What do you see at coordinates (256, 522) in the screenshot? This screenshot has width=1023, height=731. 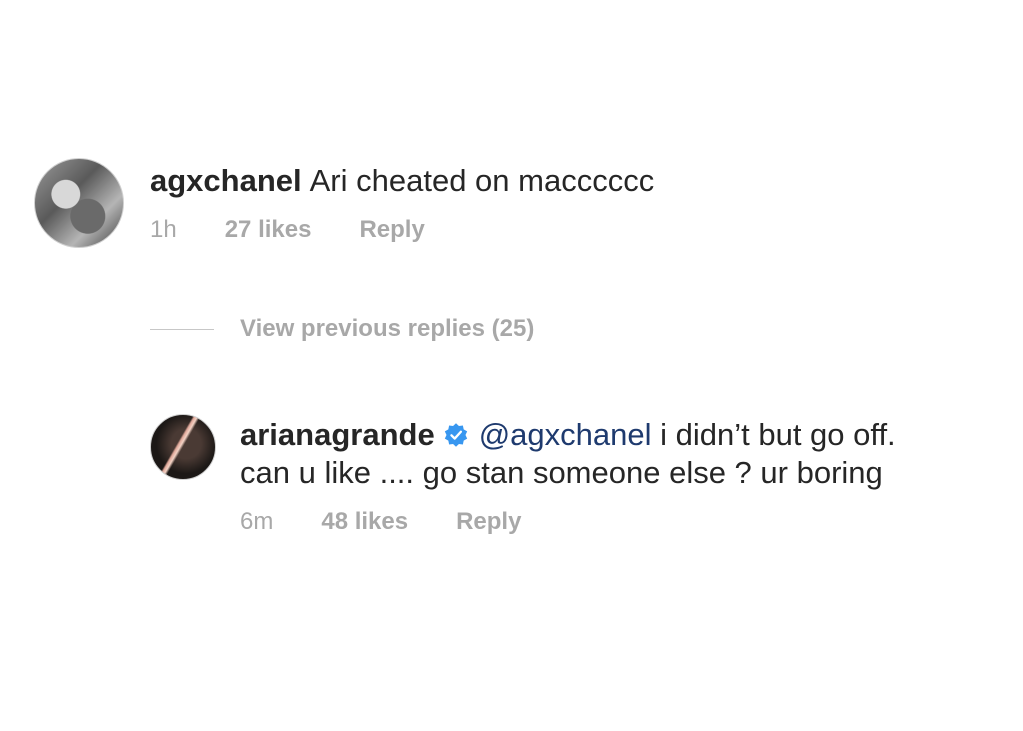 I see `timestamp: 6m` at bounding box center [256, 522].